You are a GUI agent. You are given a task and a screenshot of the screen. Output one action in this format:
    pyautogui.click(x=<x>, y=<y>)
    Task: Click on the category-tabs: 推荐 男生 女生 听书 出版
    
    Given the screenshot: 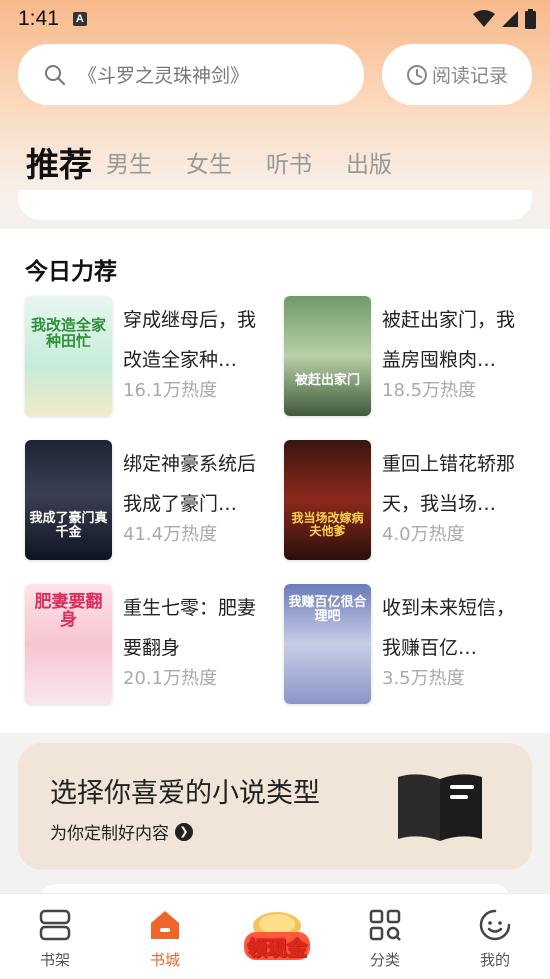 What is the action you would take?
    pyautogui.click(x=226, y=163)
    